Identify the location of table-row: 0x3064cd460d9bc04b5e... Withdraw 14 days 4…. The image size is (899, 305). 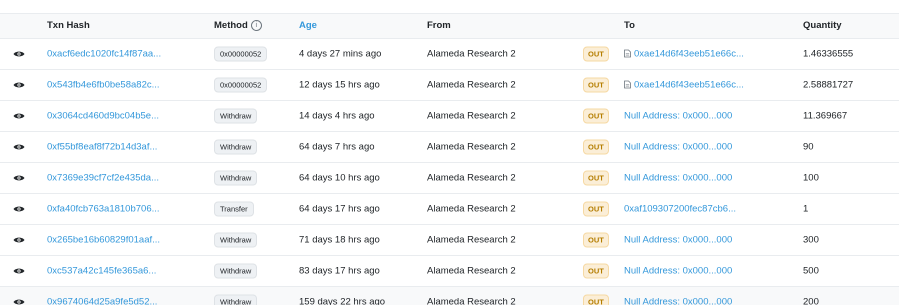
(449, 116).